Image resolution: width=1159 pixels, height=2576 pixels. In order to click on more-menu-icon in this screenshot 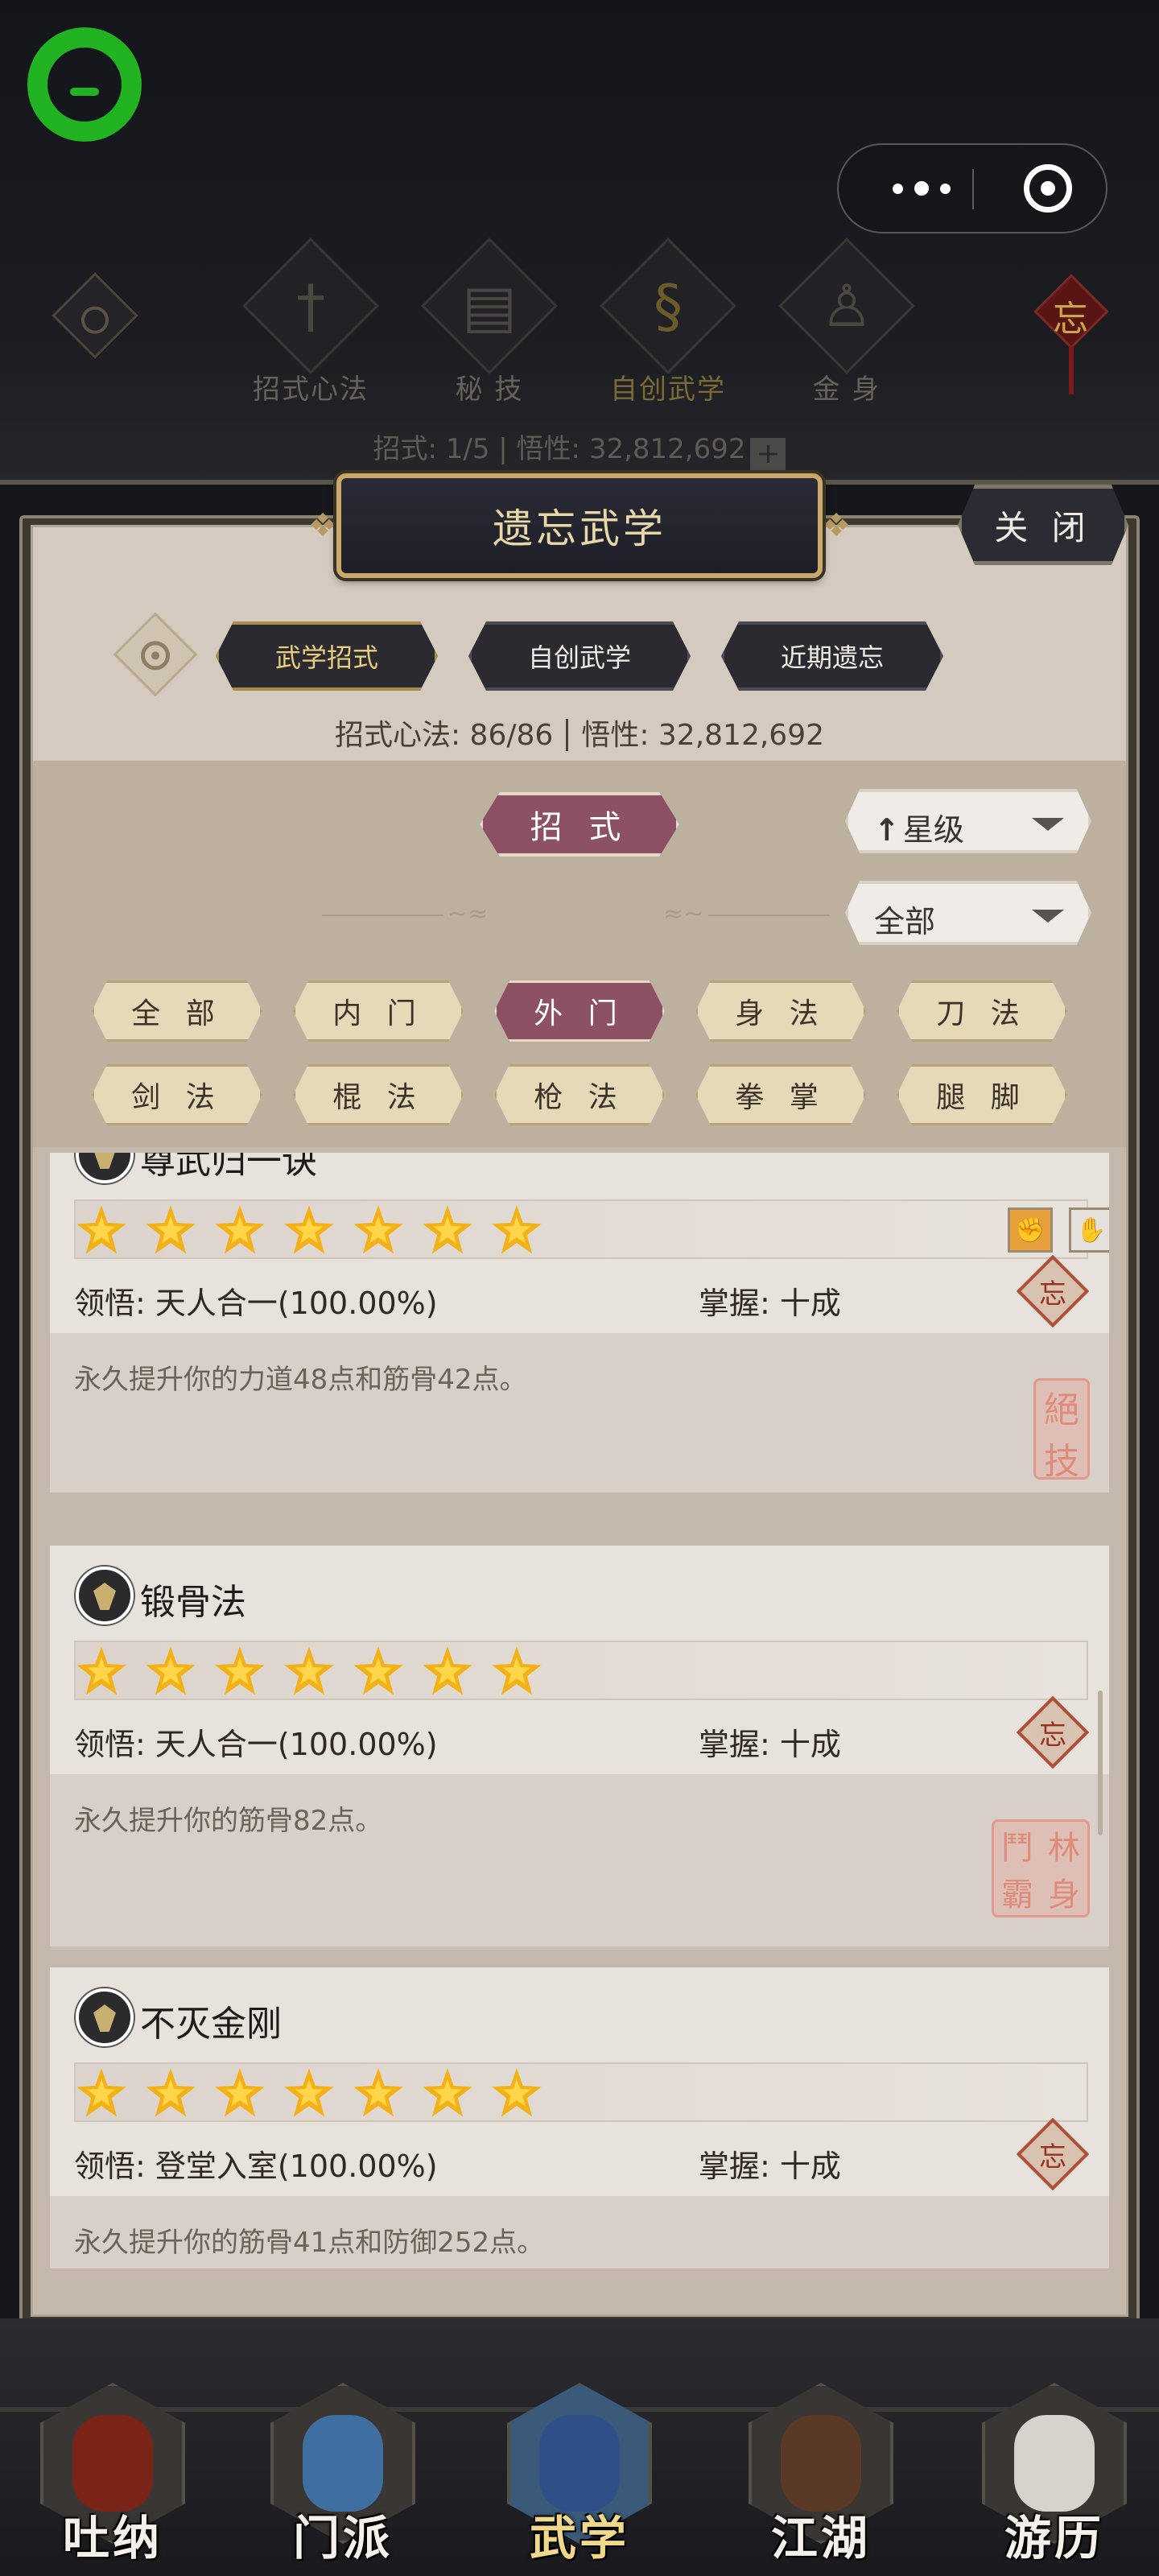, I will do `click(922, 188)`.